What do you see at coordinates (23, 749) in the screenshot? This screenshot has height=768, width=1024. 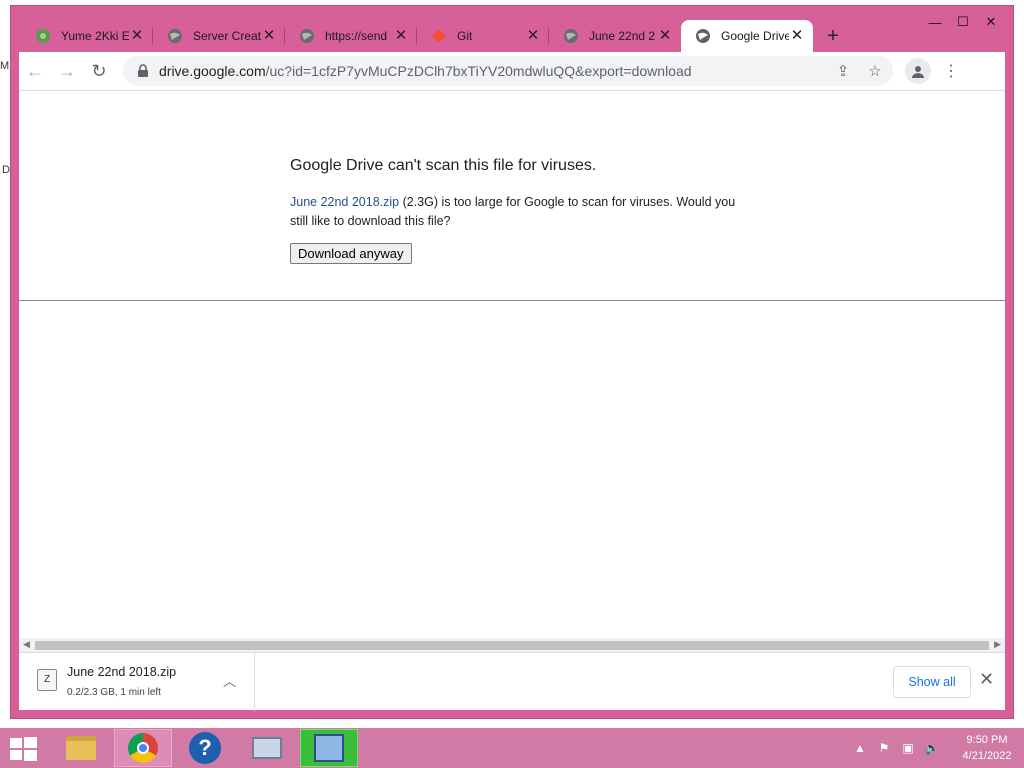 I see `start-button-icon` at bounding box center [23, 749].